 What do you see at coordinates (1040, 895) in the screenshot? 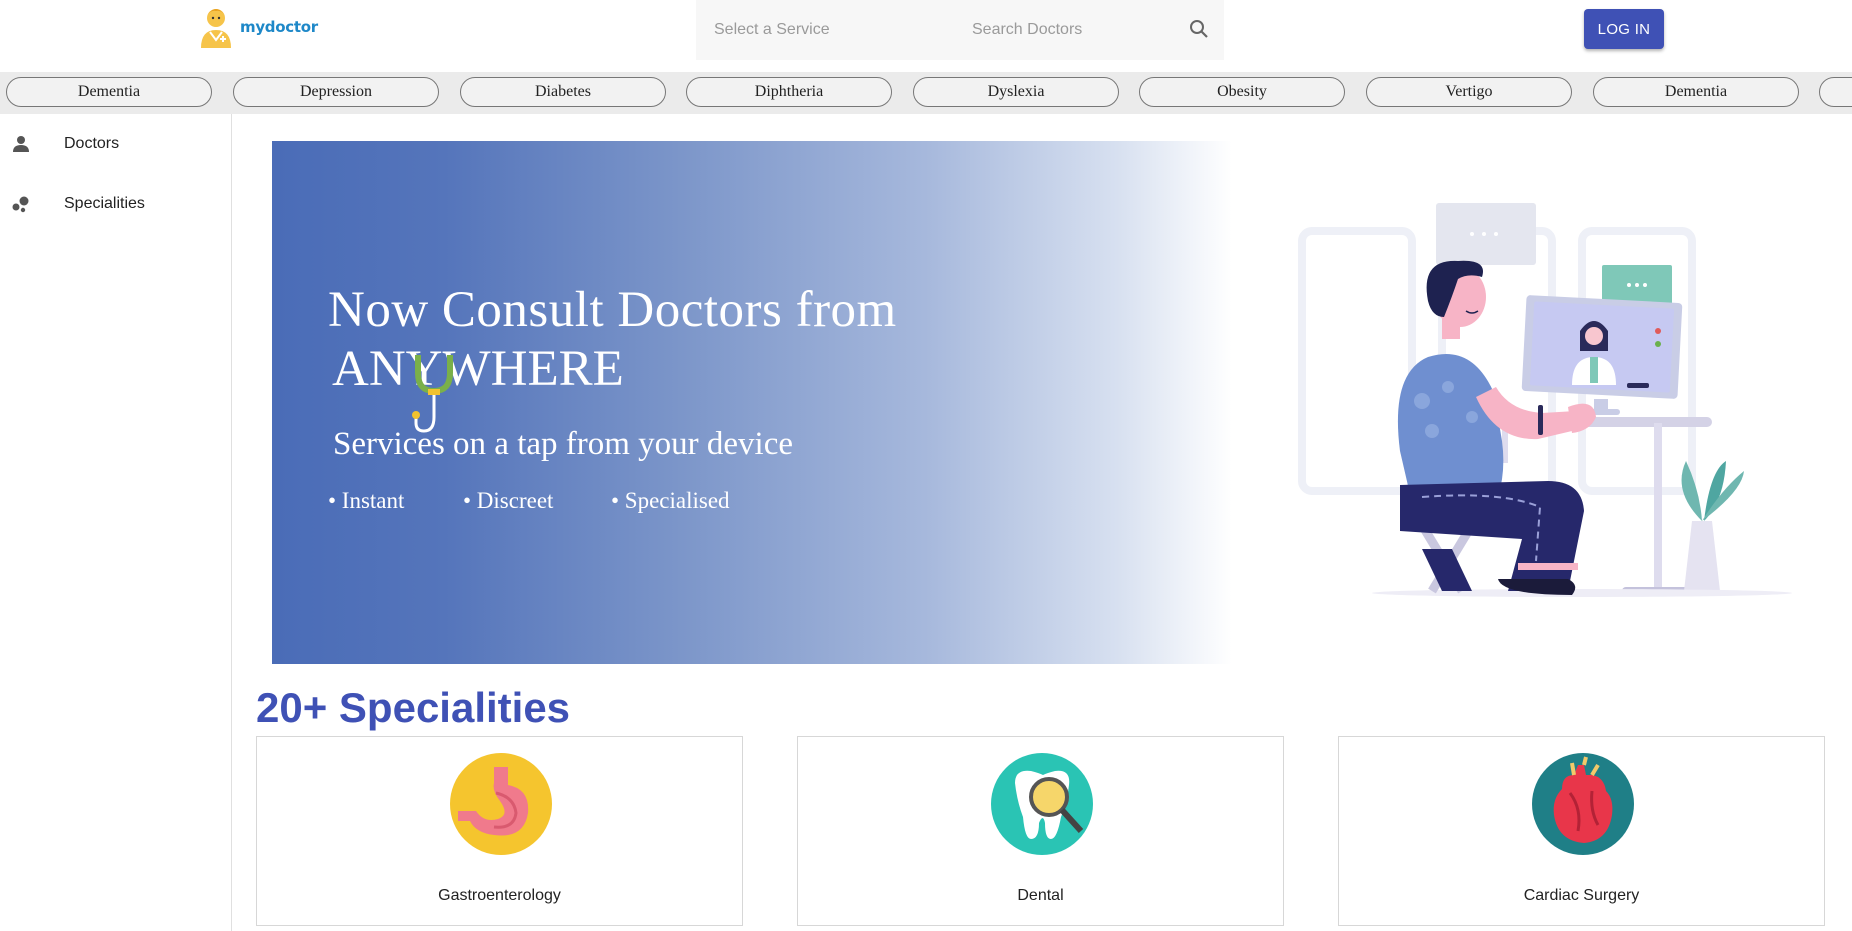
I see `speciality-label: Dental` at bounding box center [1040, 895].